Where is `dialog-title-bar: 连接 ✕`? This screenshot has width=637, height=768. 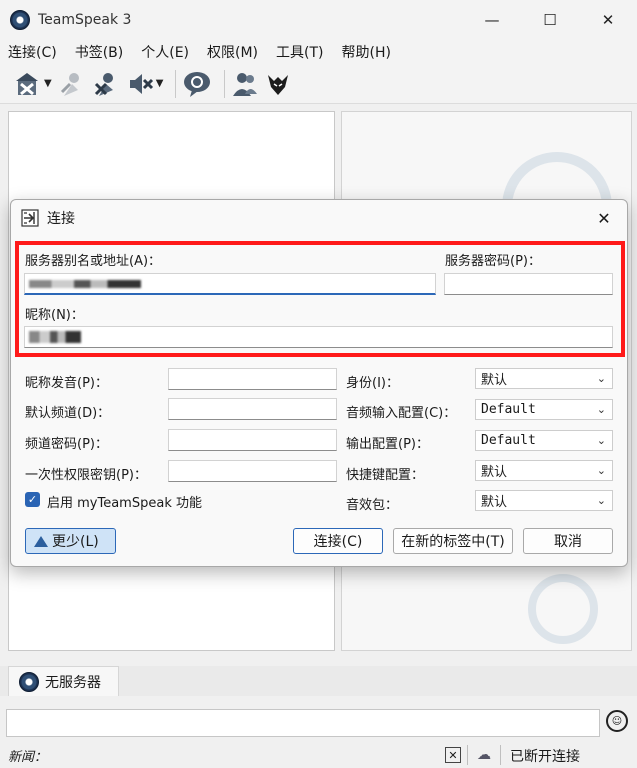 dialog-title-bar: 连接 ✕ is located at coordinates (319, 218).